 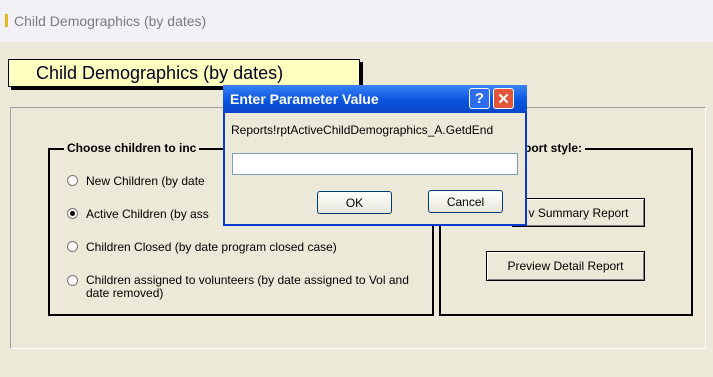 What do you see at coordinates (578, 212) in the screenshot?
I see `preview-summary-report-button: v Summary Report` at bounding box center [578, 212].